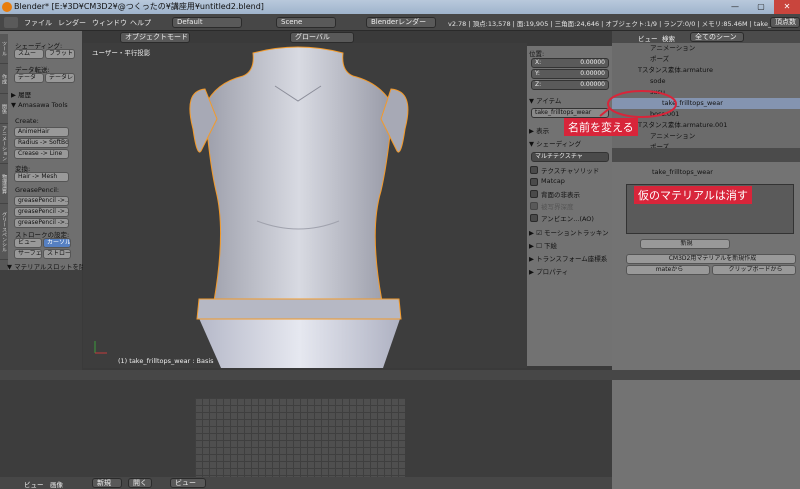 This screenshot has width=800, height=489. I want to click on ao-label: アンビエン...(AO), so click(567, 219).